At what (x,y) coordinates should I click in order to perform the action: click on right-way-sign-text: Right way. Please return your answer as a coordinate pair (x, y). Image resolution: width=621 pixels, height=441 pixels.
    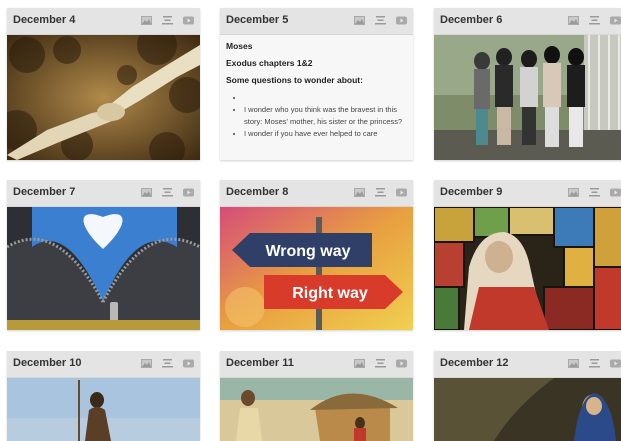
    Looking at the image, I should click on (330, 293).